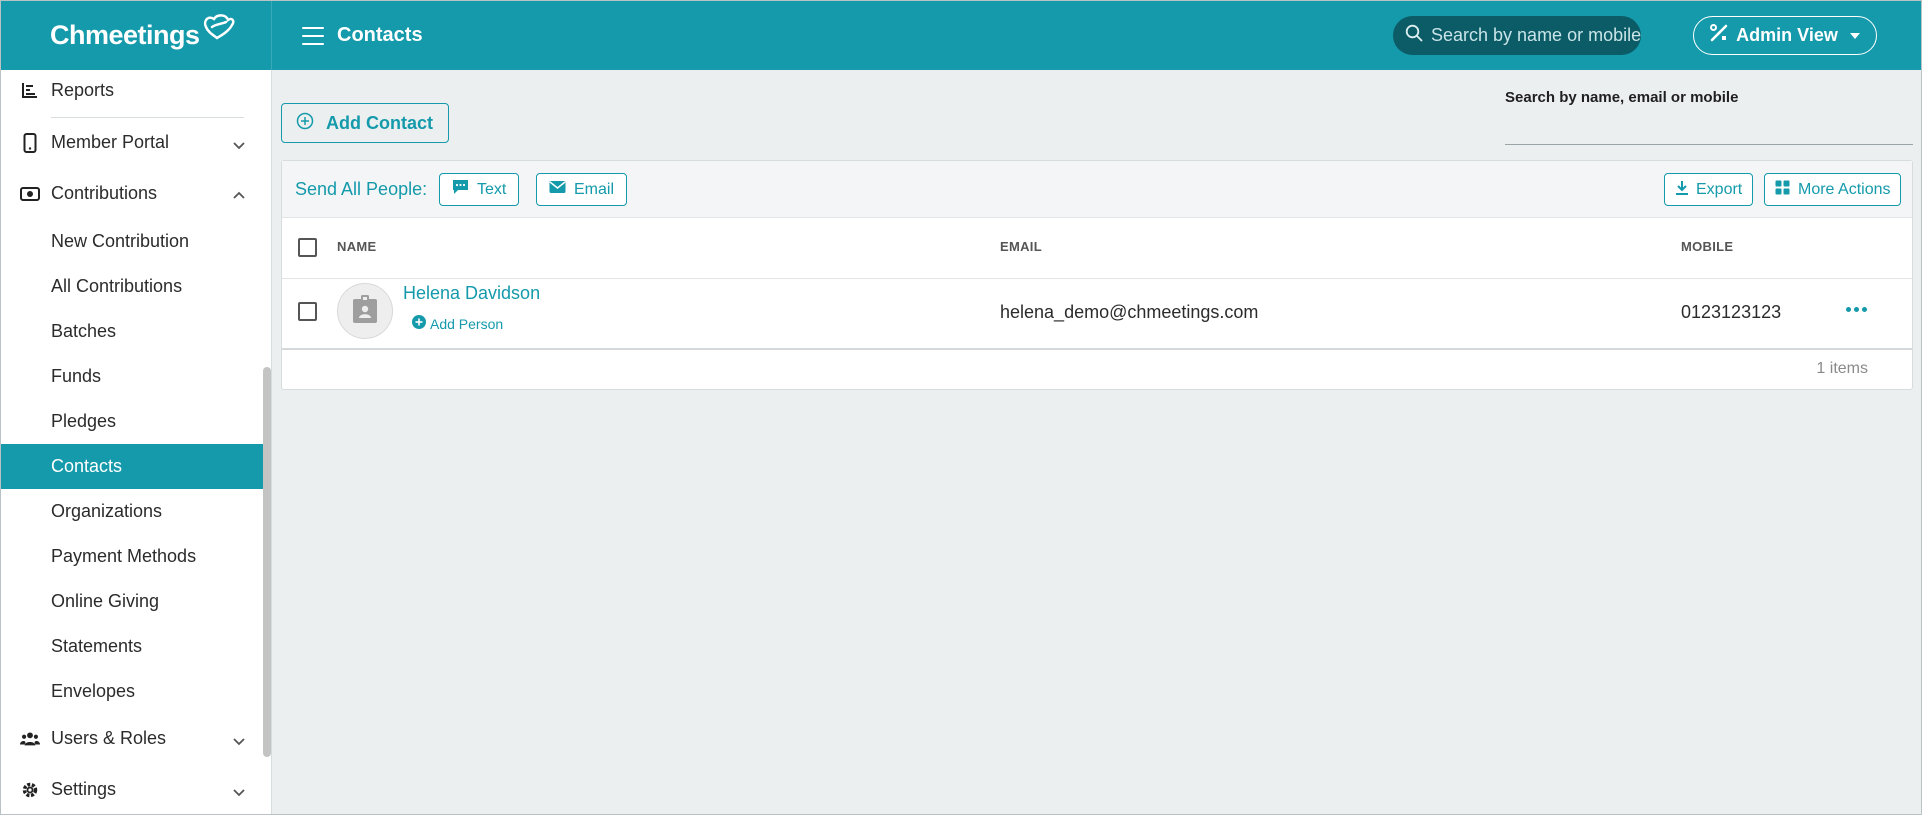 This screenshot has width=1922, height=815. What do you see at coordinates (125, 35) in the screenshot?
I see `brand-name: Chmeetings` at bounding box center [125, 35].